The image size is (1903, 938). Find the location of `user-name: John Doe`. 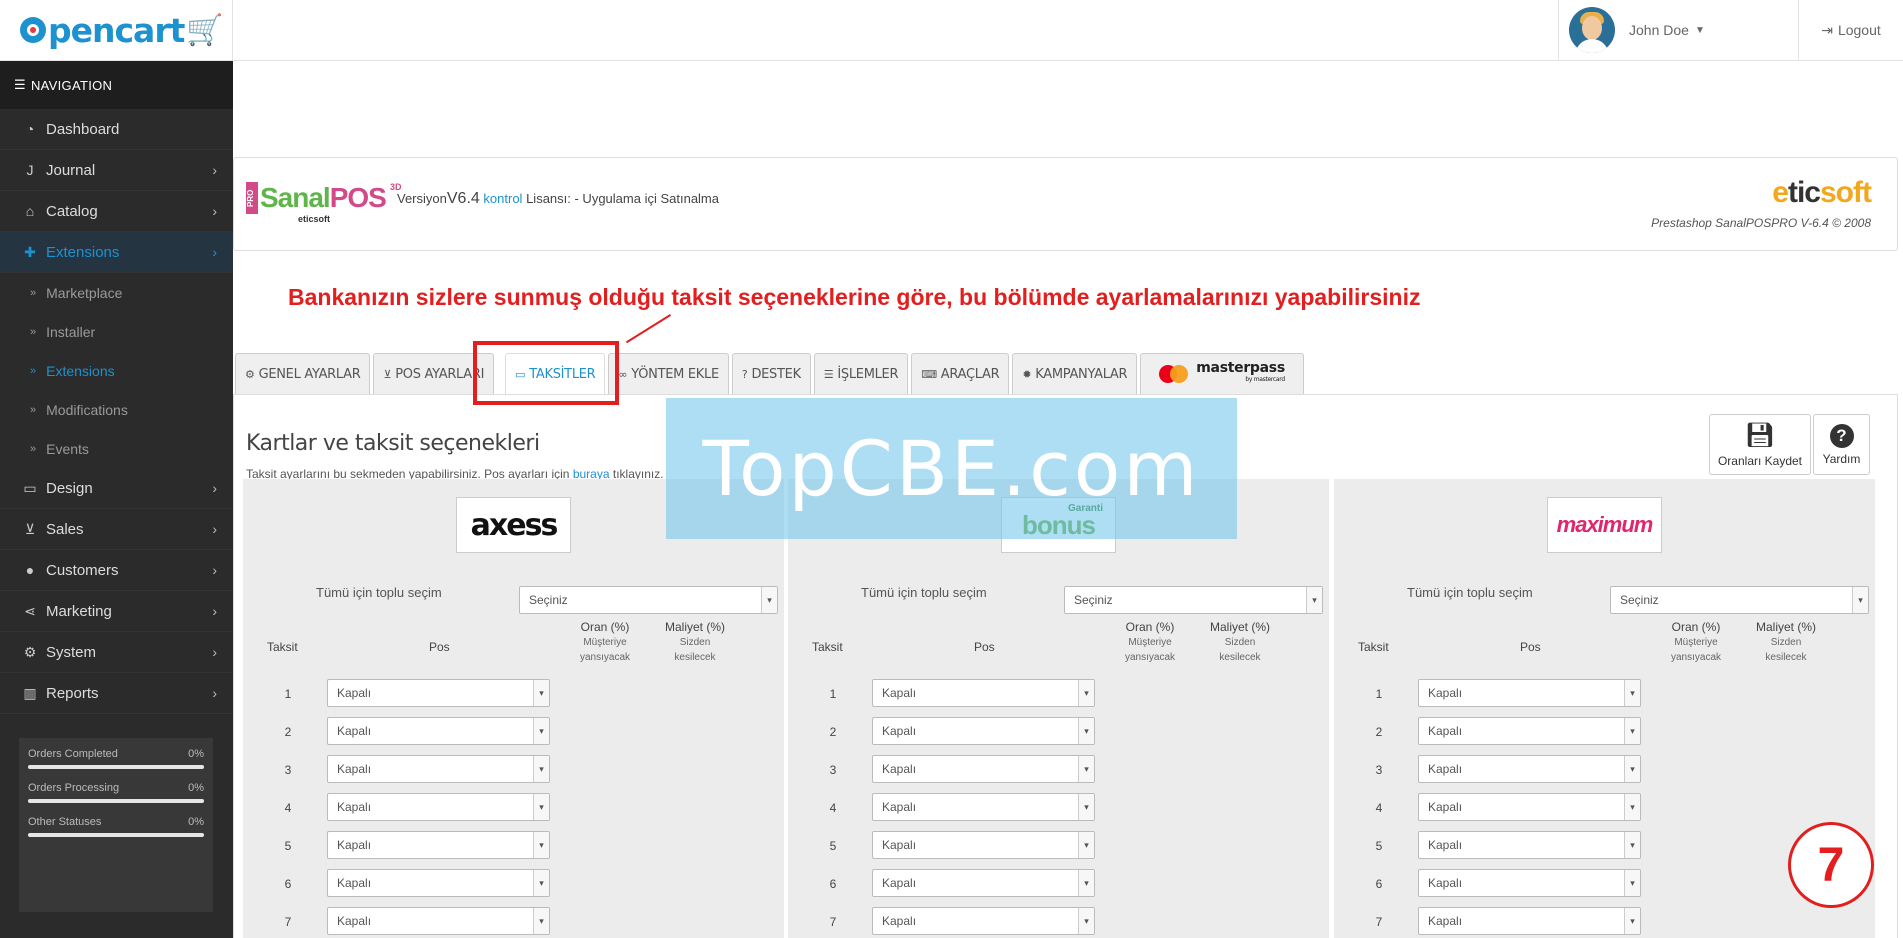

user-name: John Doe is located at coordinates (1659, 30).